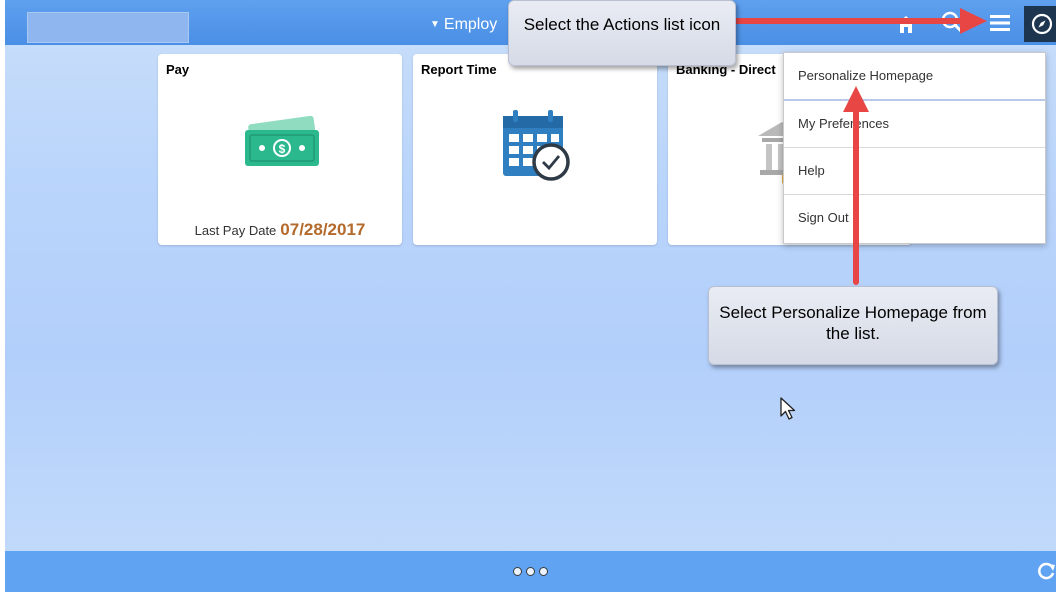  What do you see at coordinates (536, 145) in the screenshot?
I see `calendar-clock-icon` at bounding box center [536, 145].